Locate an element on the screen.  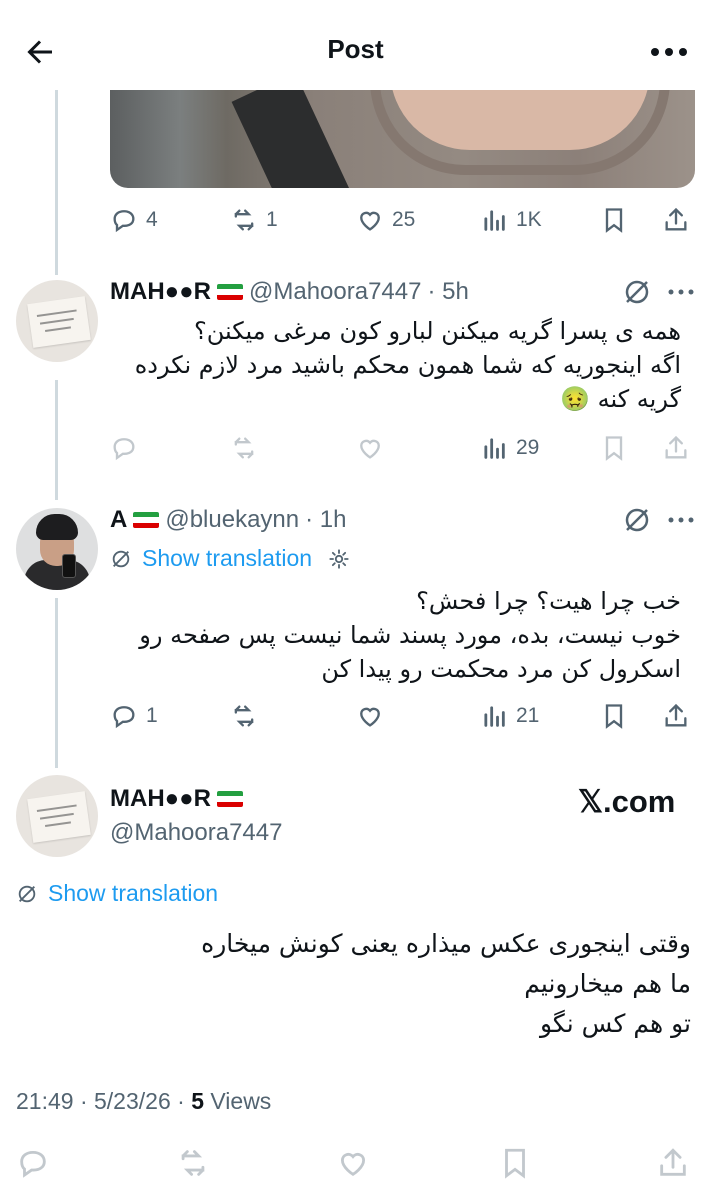
reply-button: 4 is located at coordinates (134, 220).